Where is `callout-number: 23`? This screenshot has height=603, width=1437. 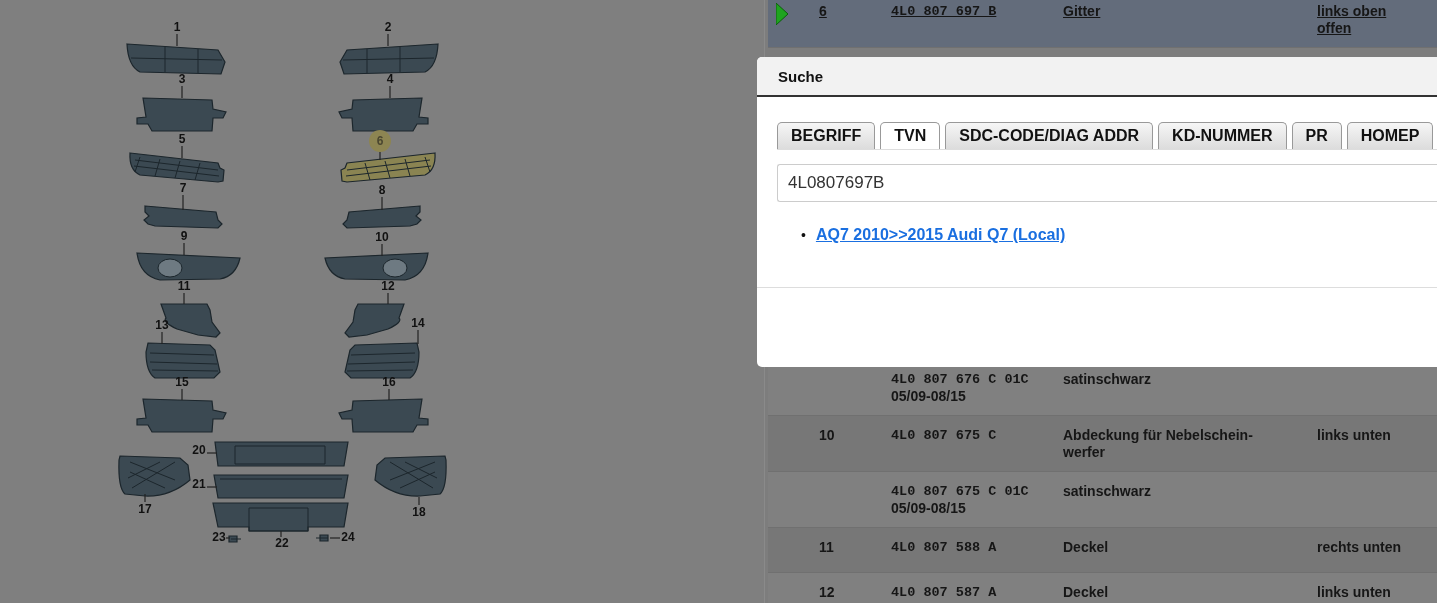 callout-number: 23 is located at coordinates (219, 537).